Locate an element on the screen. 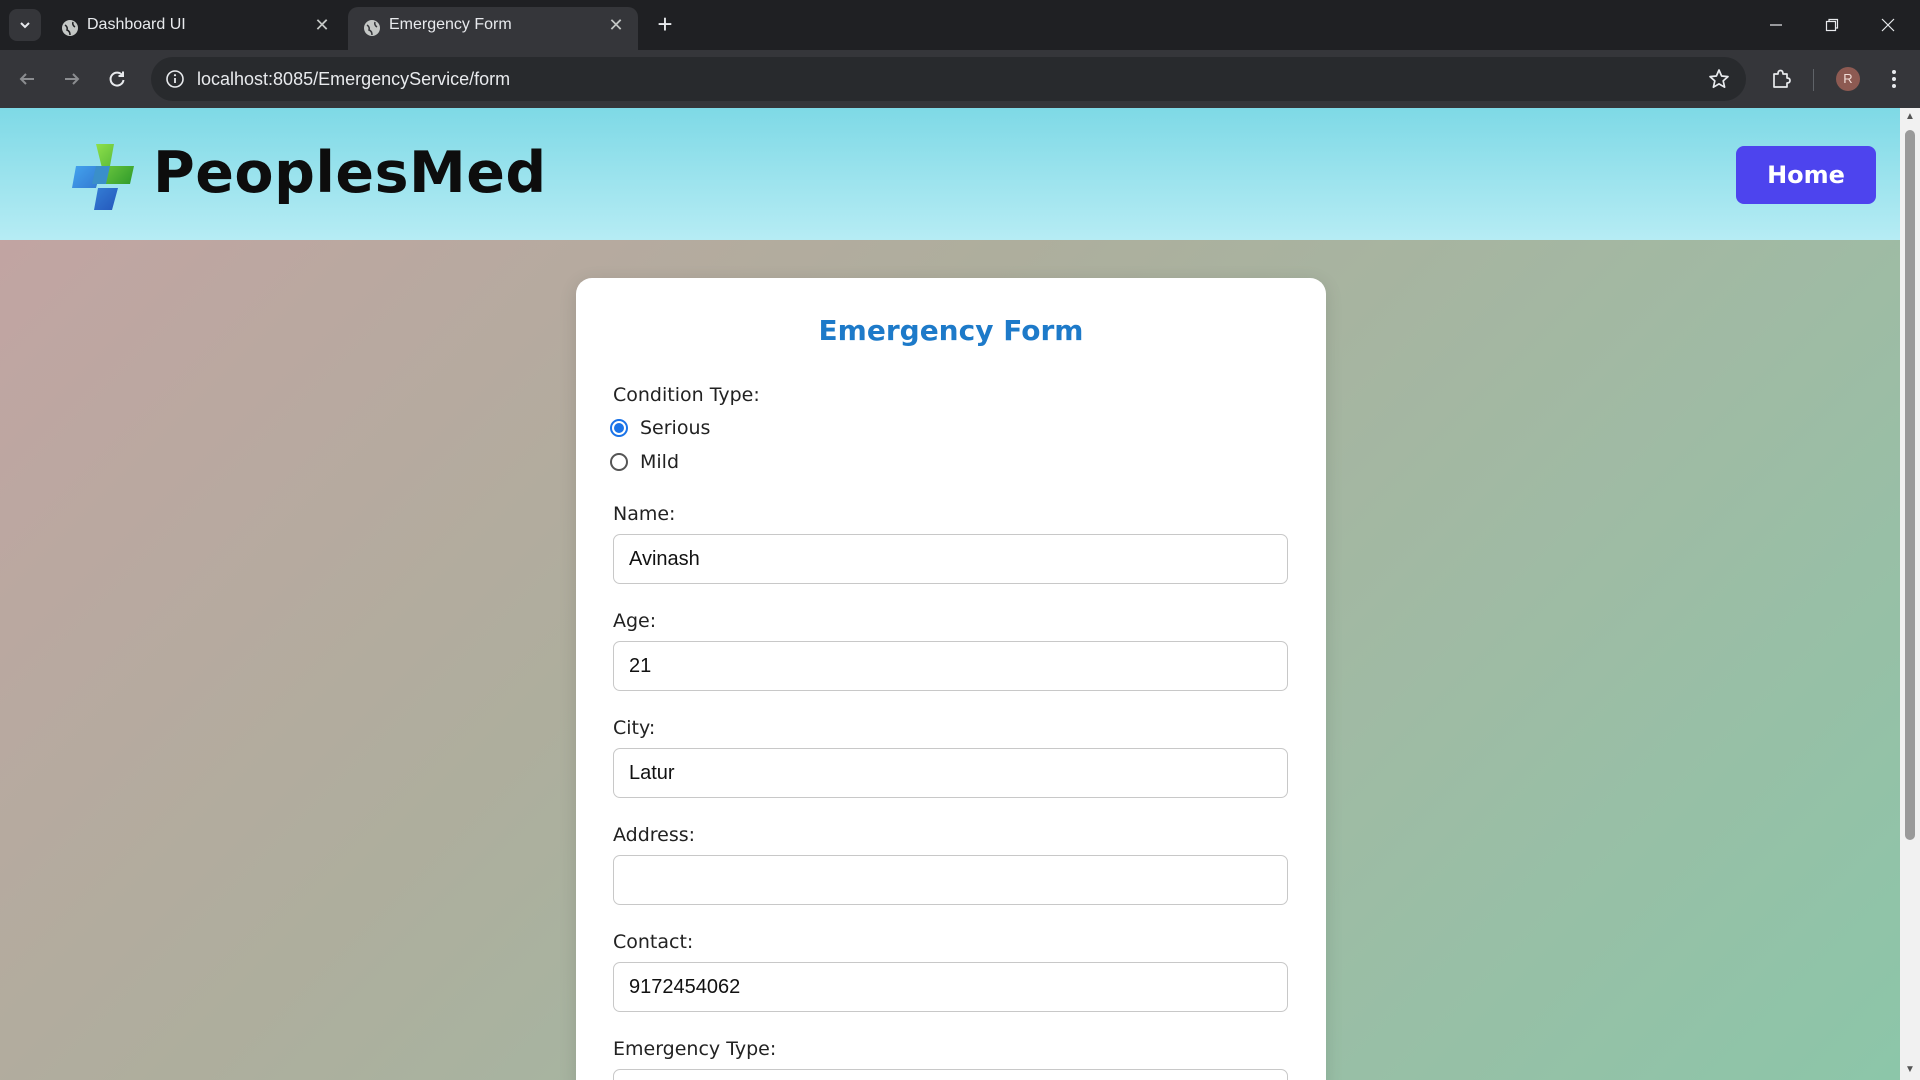 The width and height of the screenshot is (1920, 1080). tab-title: Dashboard UI is located at coordinates (136, 24).